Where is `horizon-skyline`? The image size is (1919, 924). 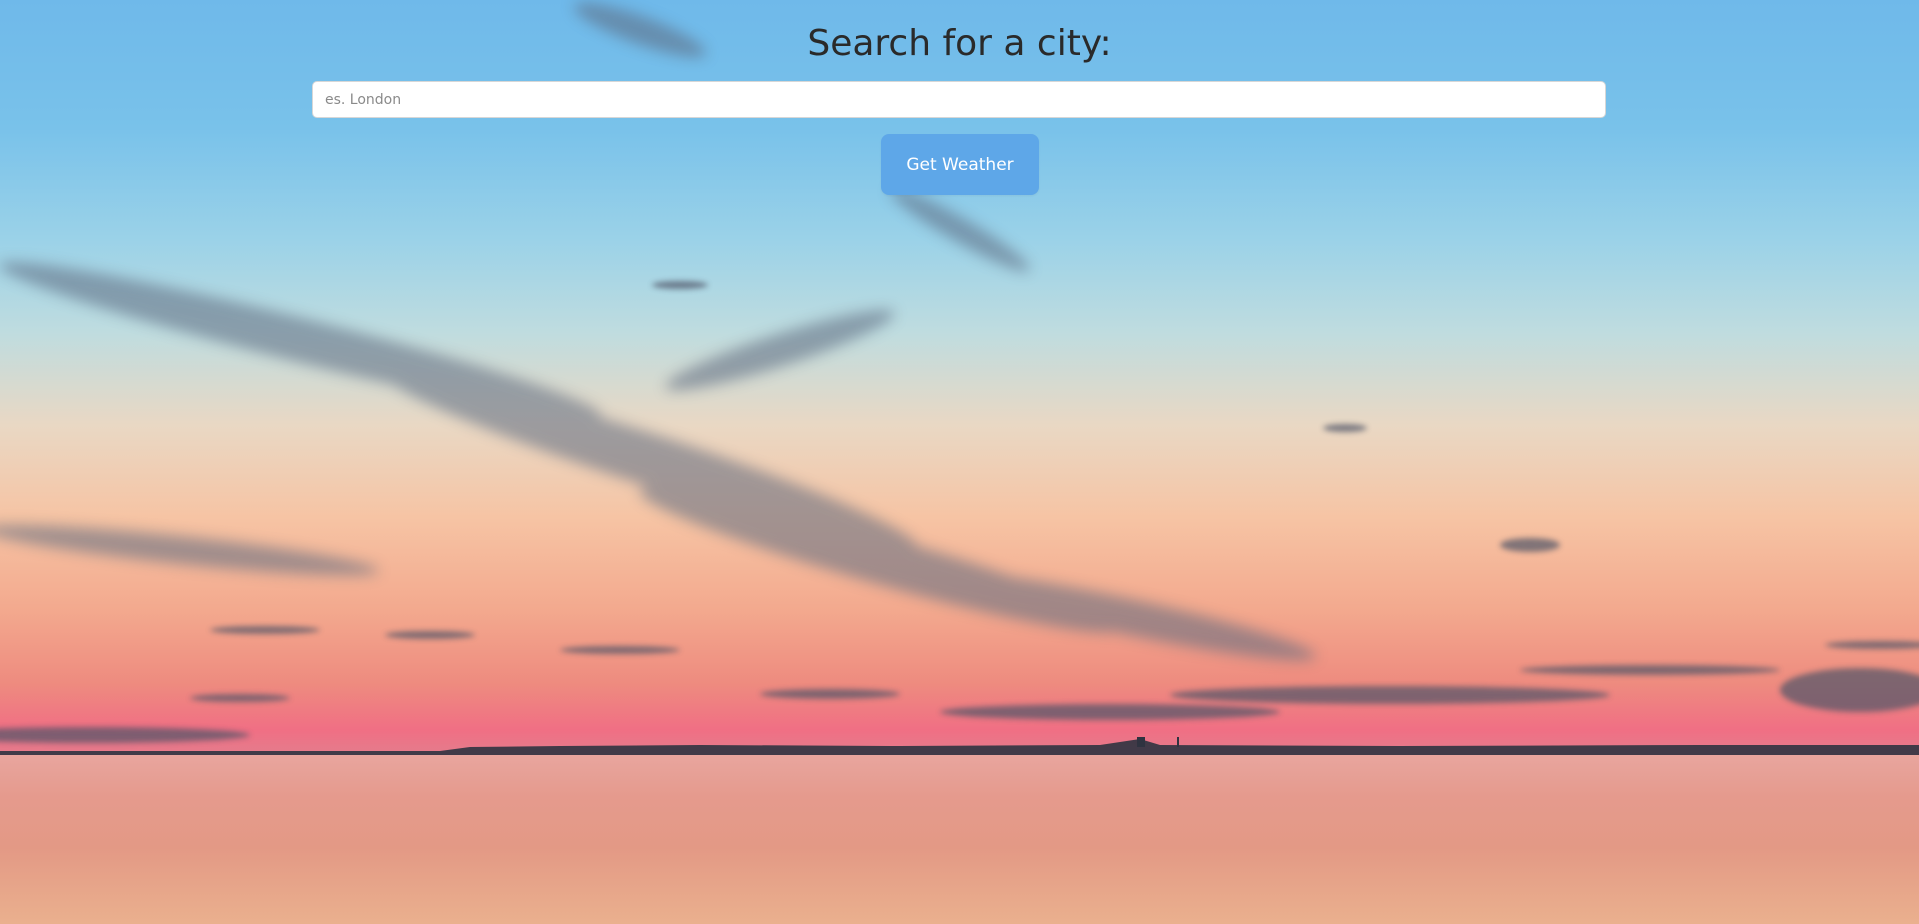 horizon-skyline is located at coordinates (959, 747).